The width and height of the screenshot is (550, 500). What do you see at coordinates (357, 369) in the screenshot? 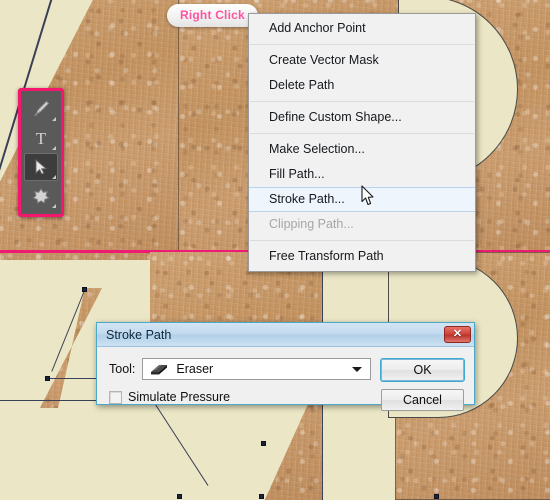
I see `chevron-down-icon` at bounding box center [357, 369].